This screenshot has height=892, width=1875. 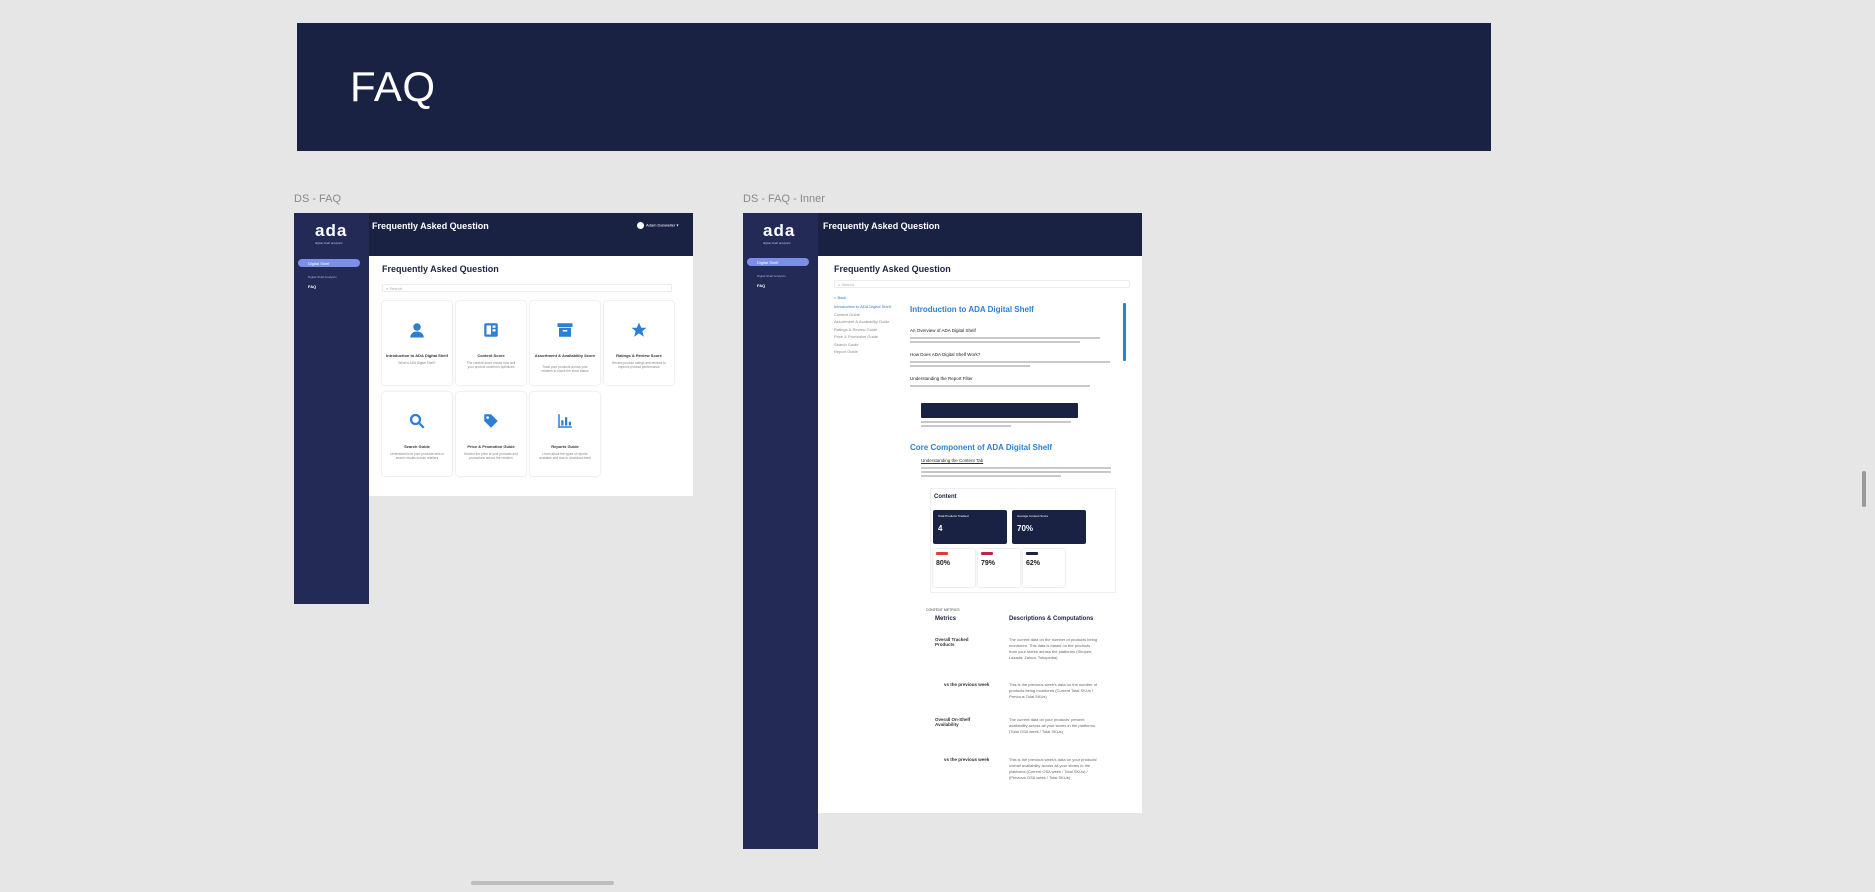 I want to click on kpi-value: 4, so click(x=940, y=528).